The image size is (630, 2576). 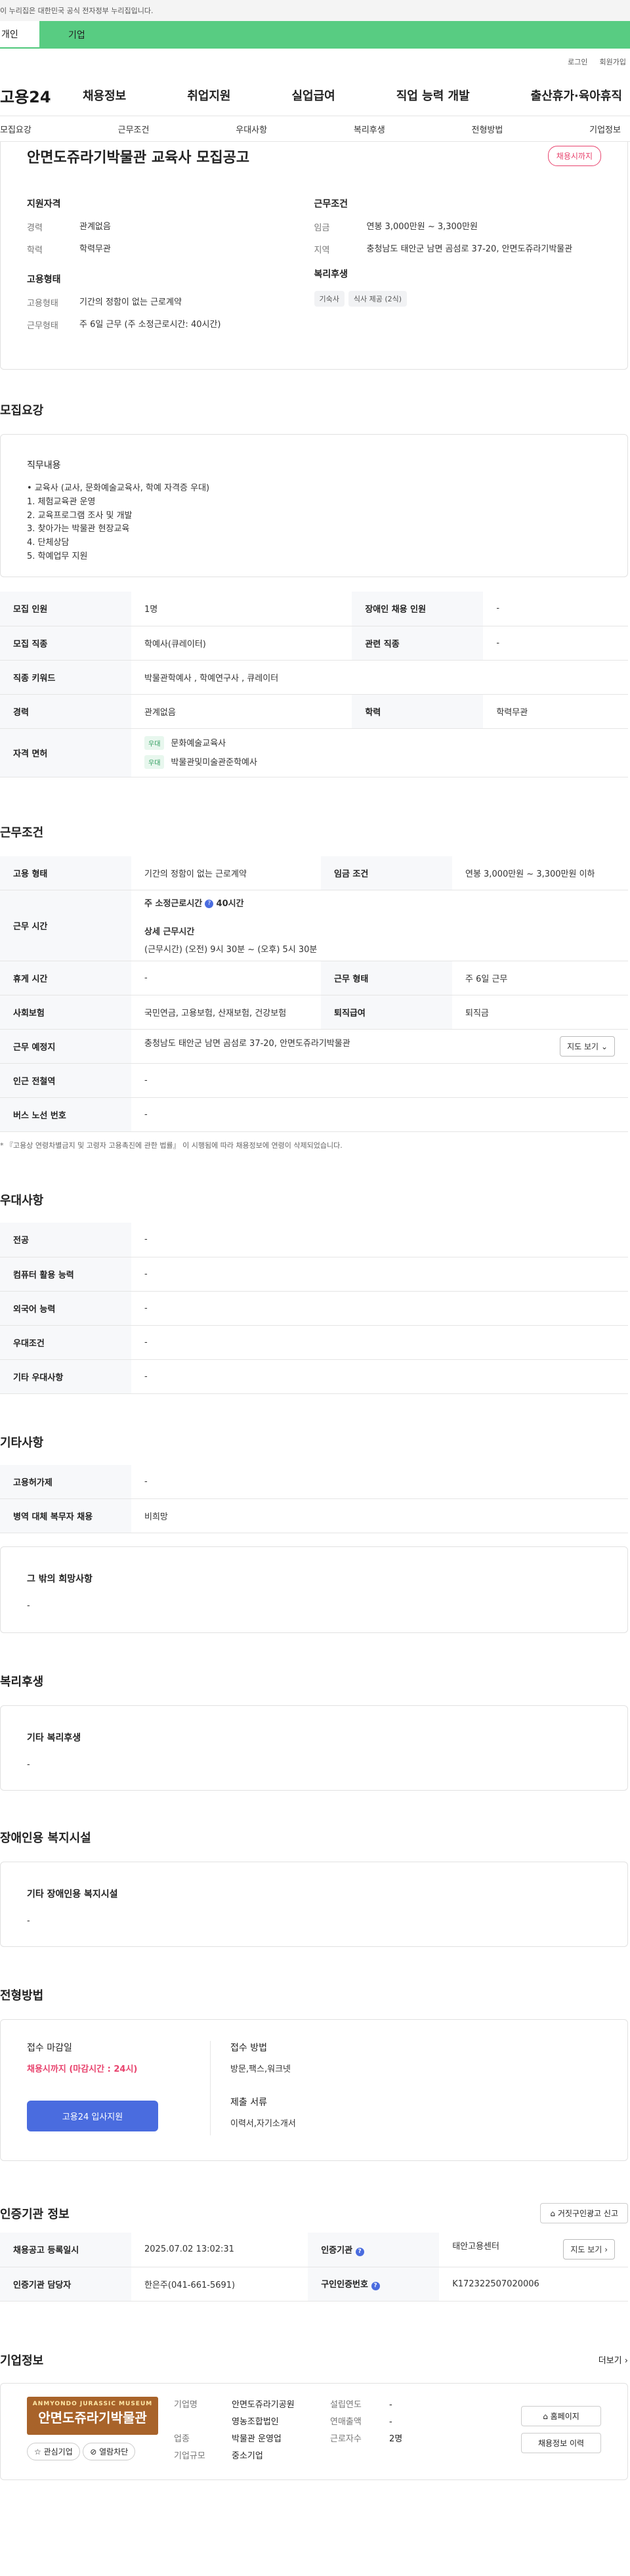 I want to click on tab-business: 기업, so click(x=334, y=35).